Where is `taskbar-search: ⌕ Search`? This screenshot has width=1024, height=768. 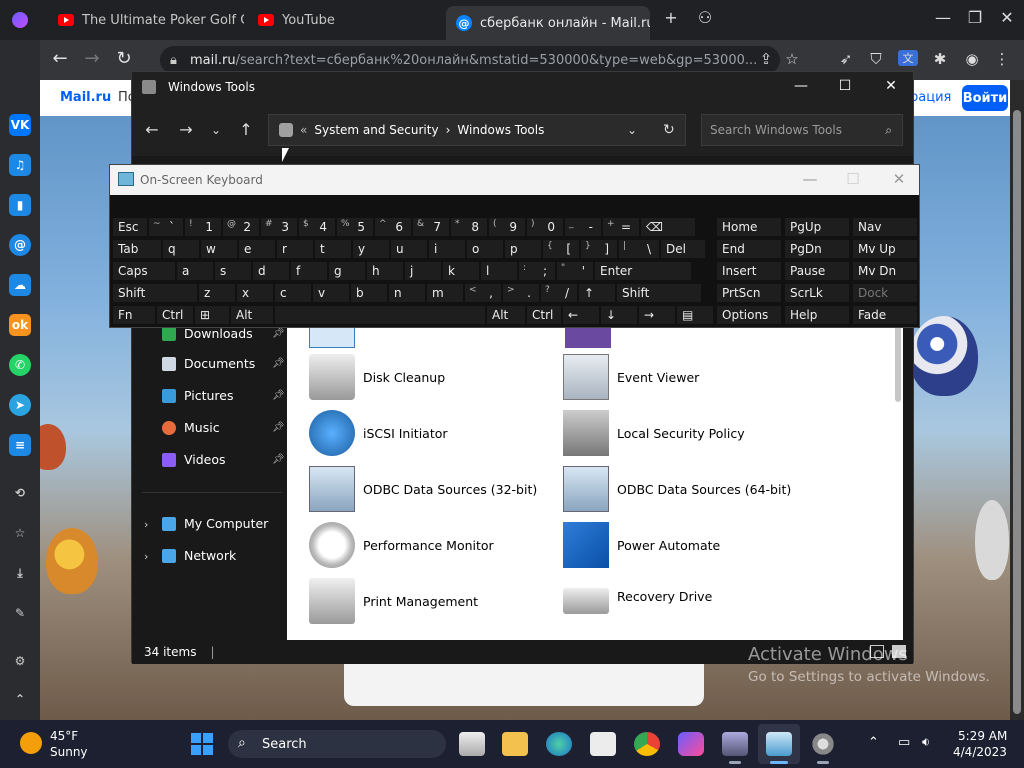
taskbar-search: ⌕ Search is located at coordinates (337, 744).